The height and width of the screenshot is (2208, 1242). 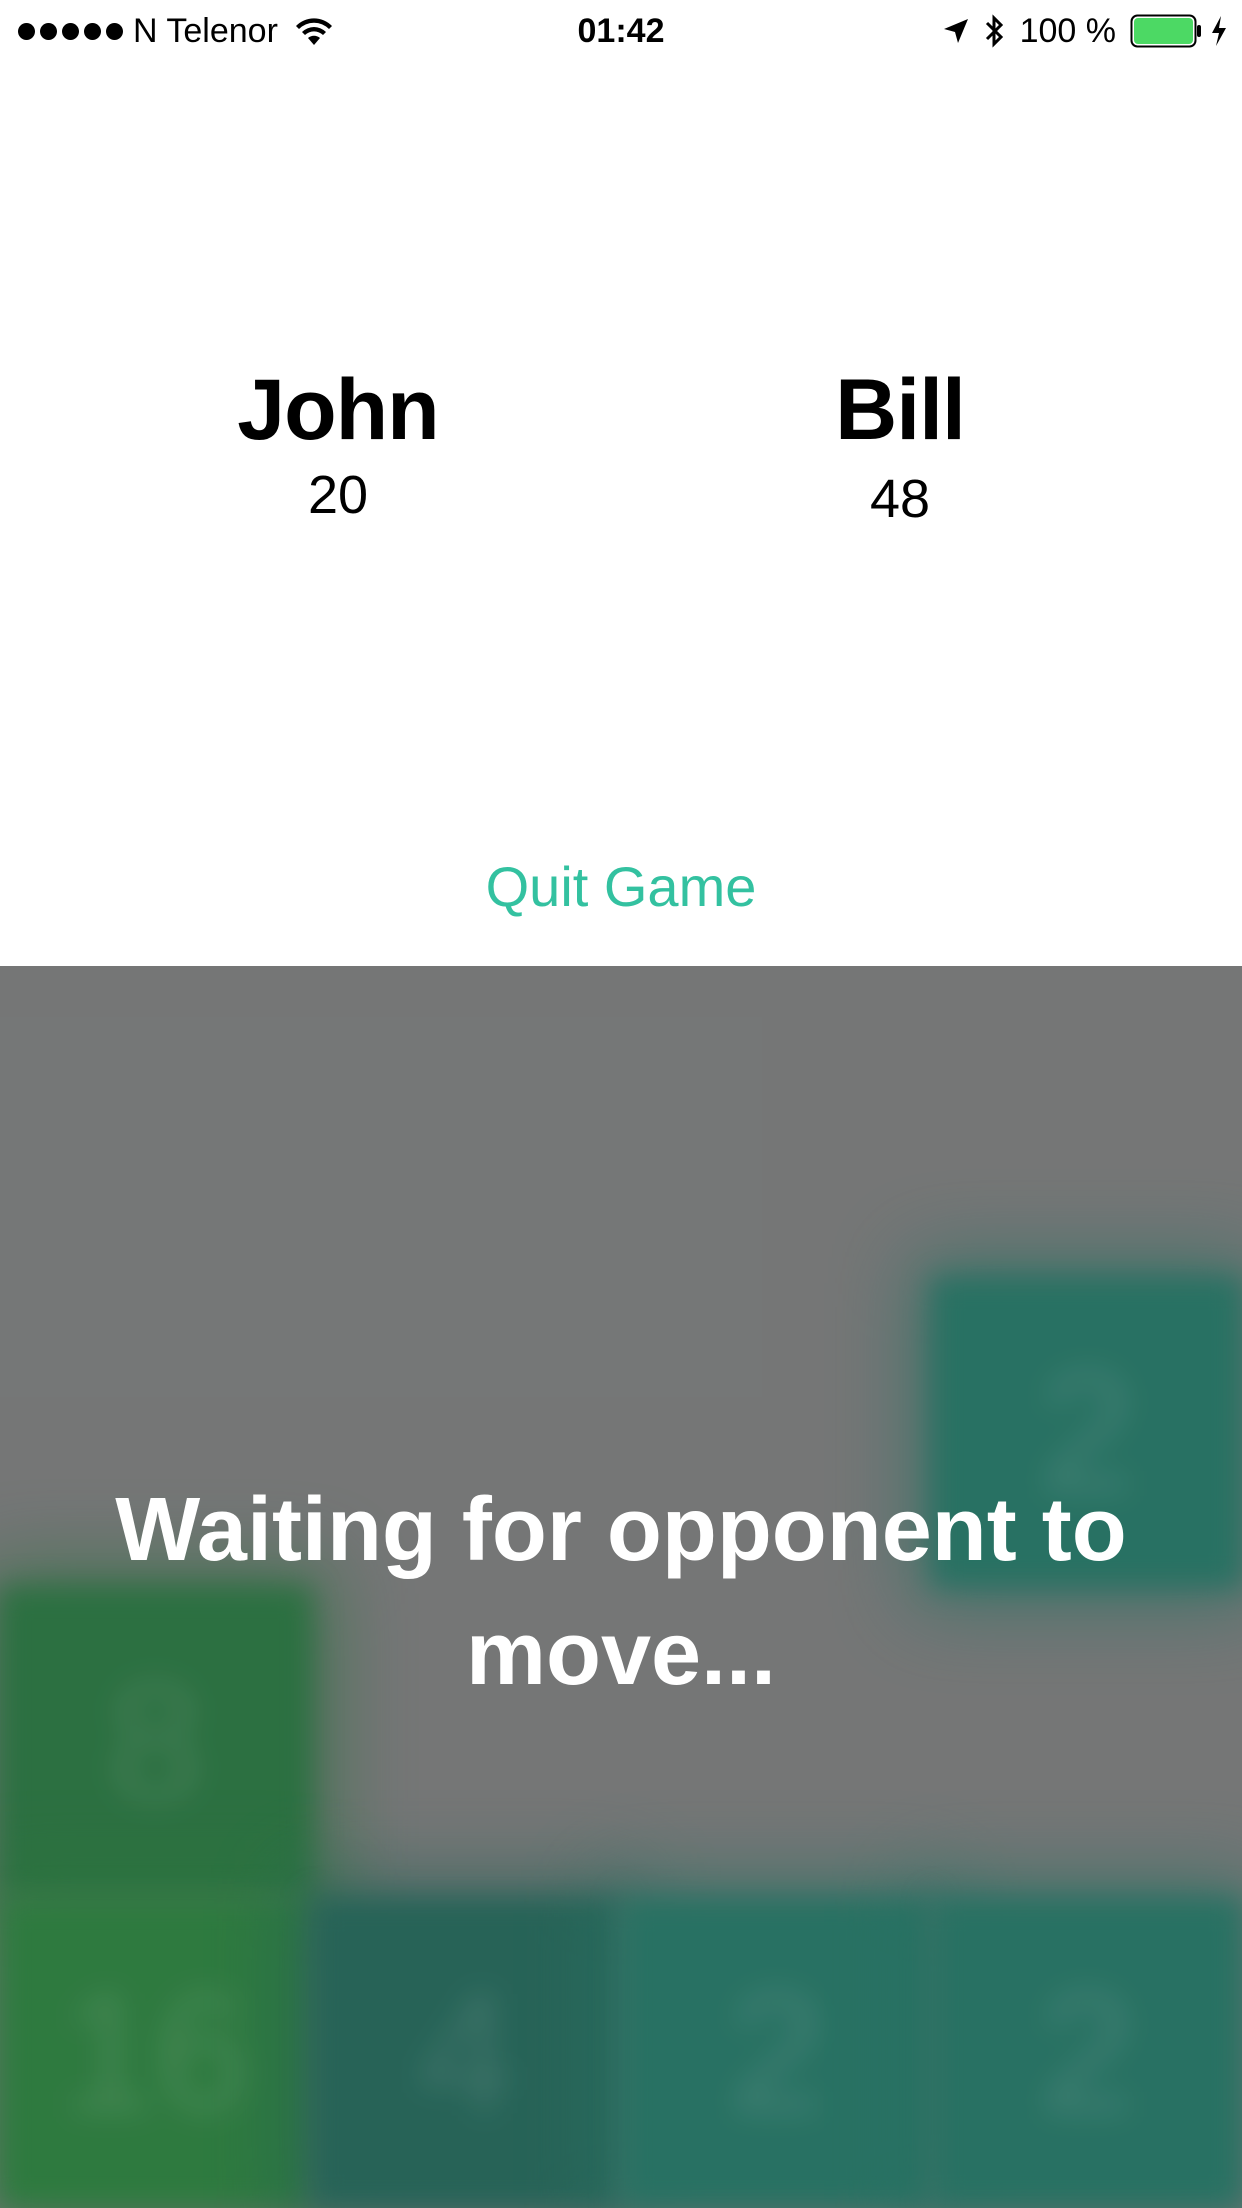 I want to click on player-name: John, so click(x=338, y=410).